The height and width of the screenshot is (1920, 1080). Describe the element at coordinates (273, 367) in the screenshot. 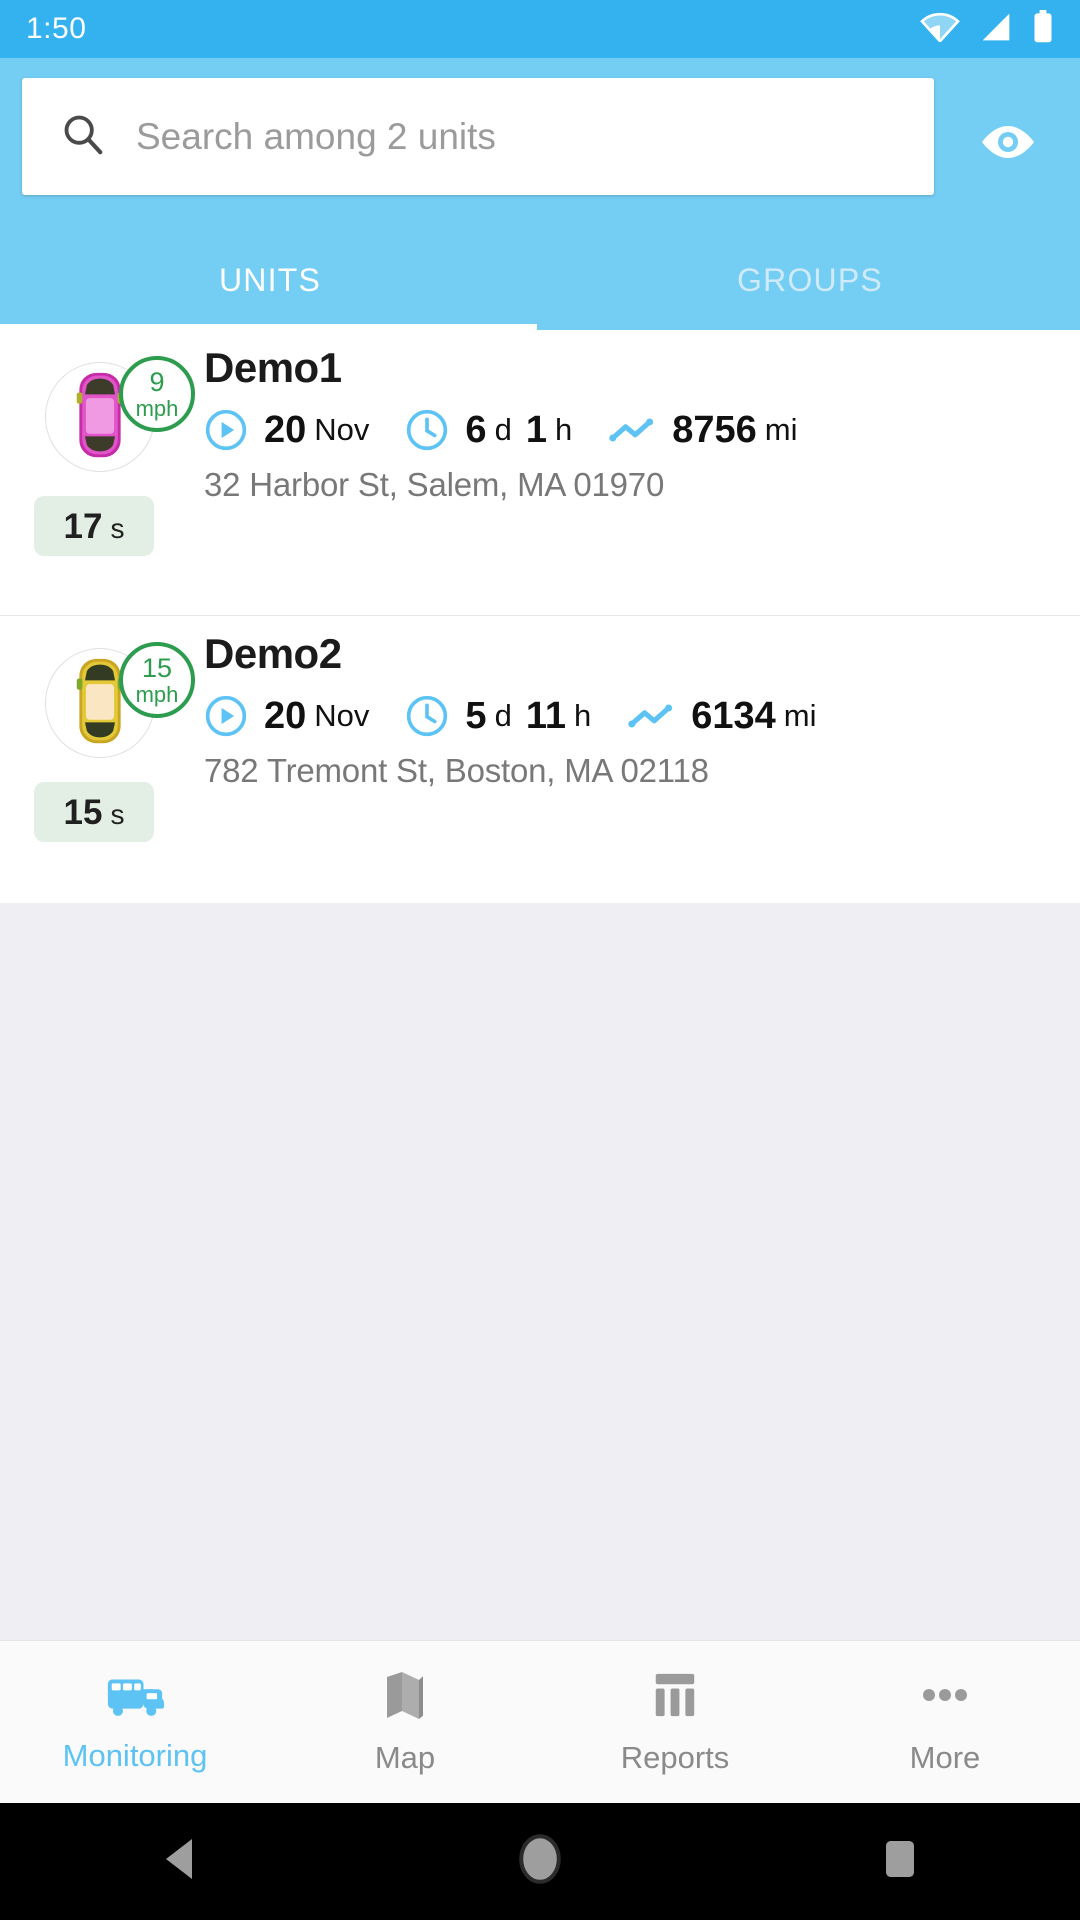

I see `unit-name: Demo1` at that location.